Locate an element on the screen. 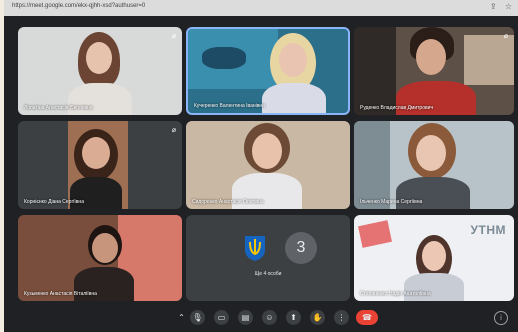  participant-tile: УТНМ Степаненко Надія Анатоліївна is located at coordinates (434, 258).